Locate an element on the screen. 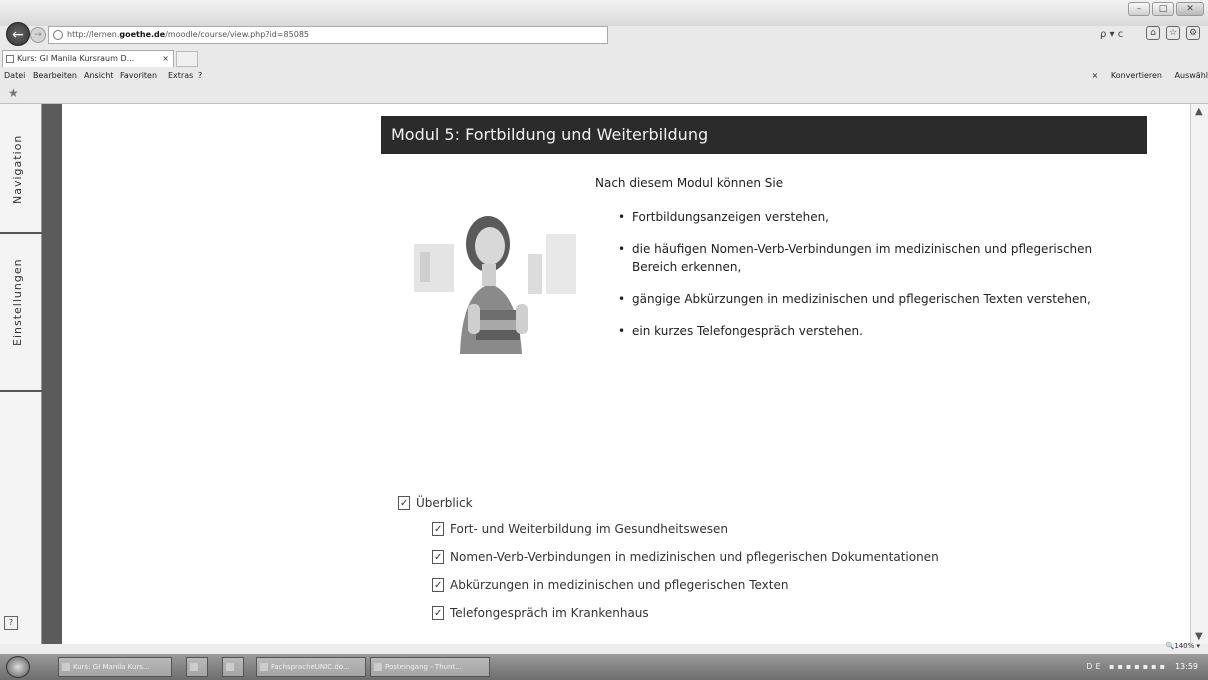 The image size is (1208, 680). toolbar-right: × Konvertieren Auswähl is located at coordinates (1145, 76).